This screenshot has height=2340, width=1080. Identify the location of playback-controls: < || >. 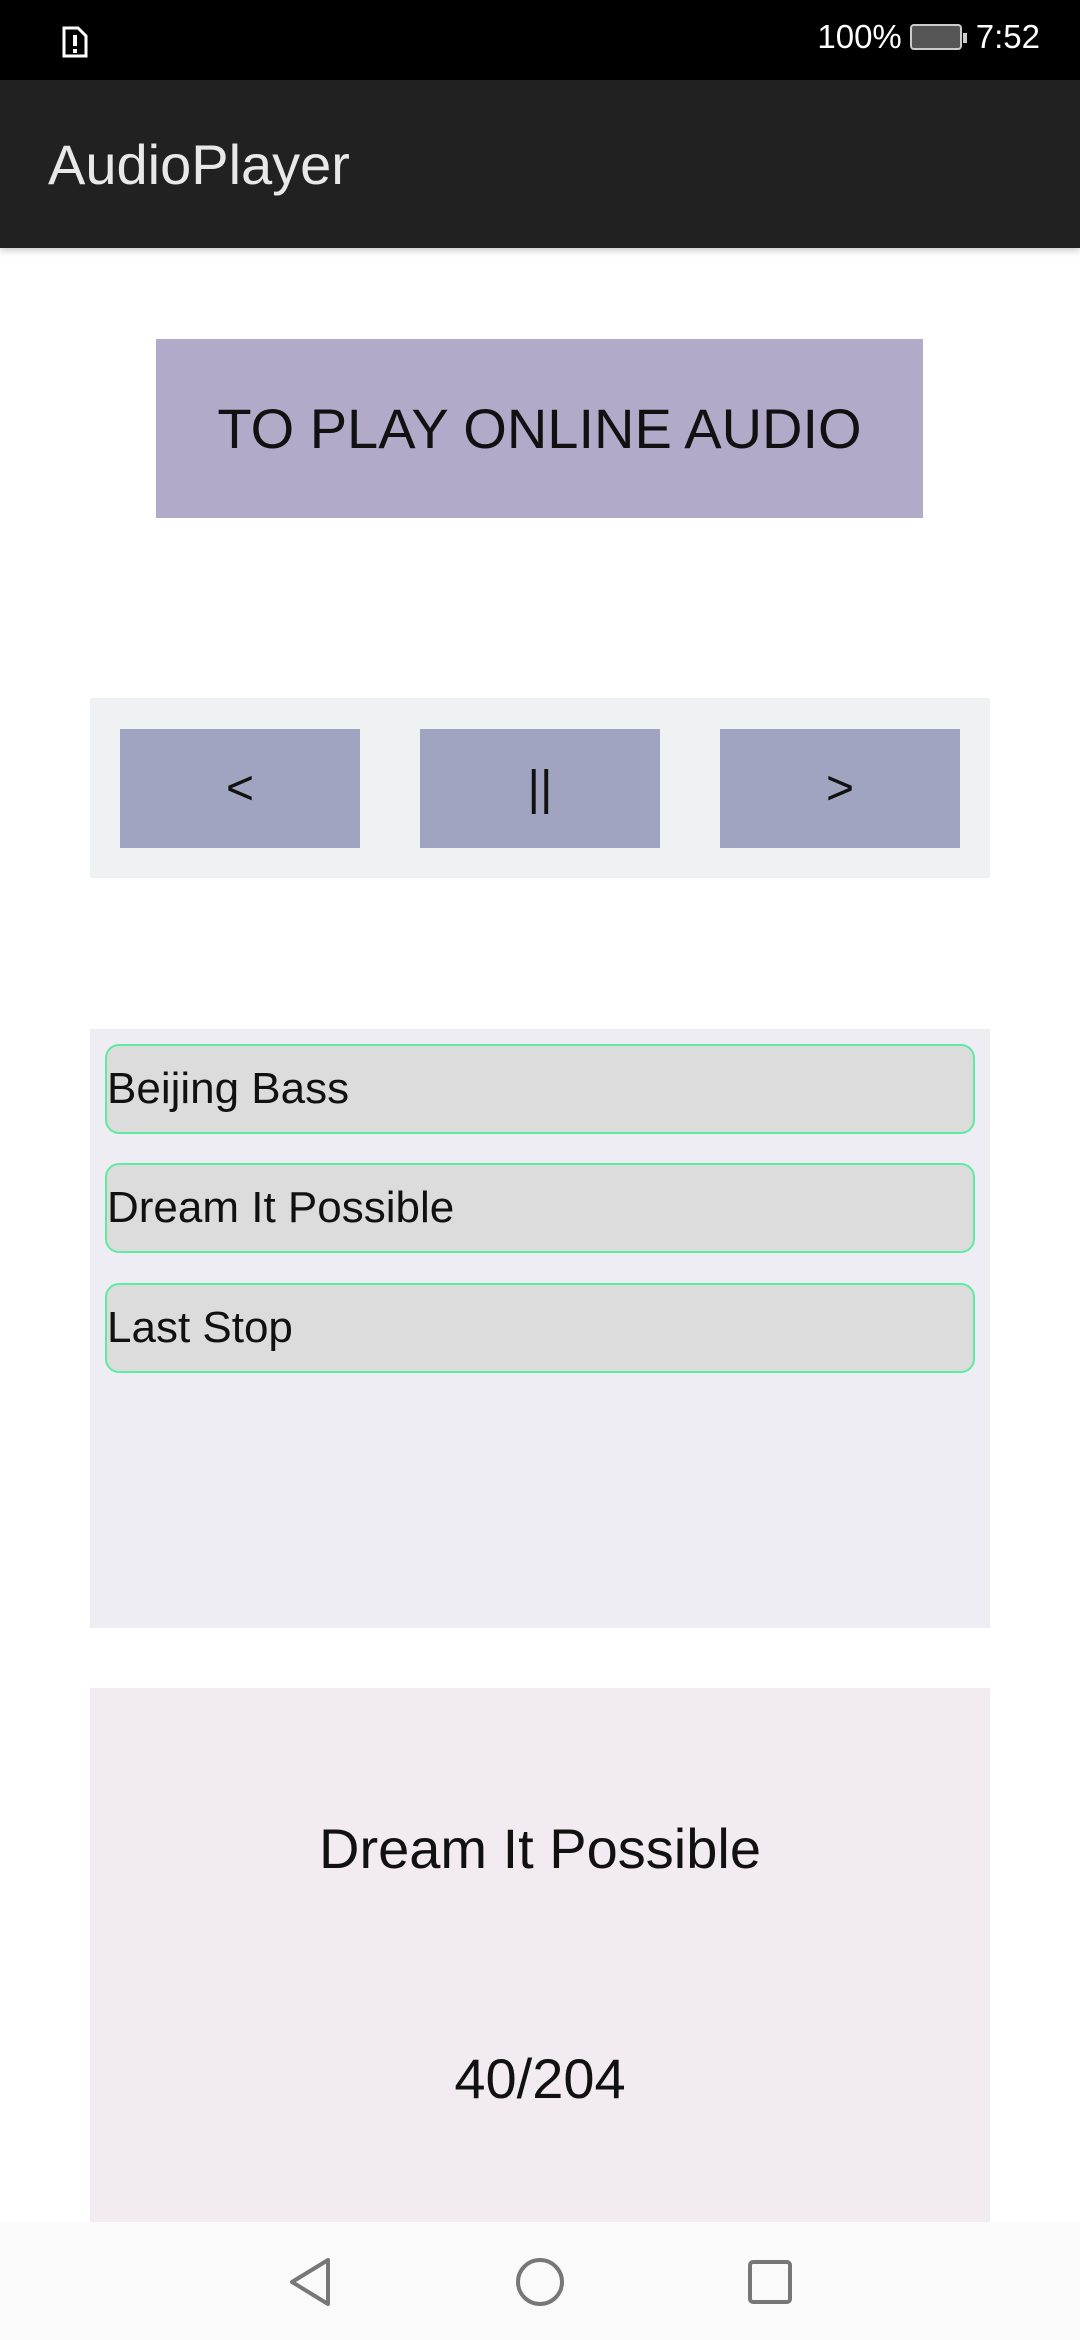
(540, 788).